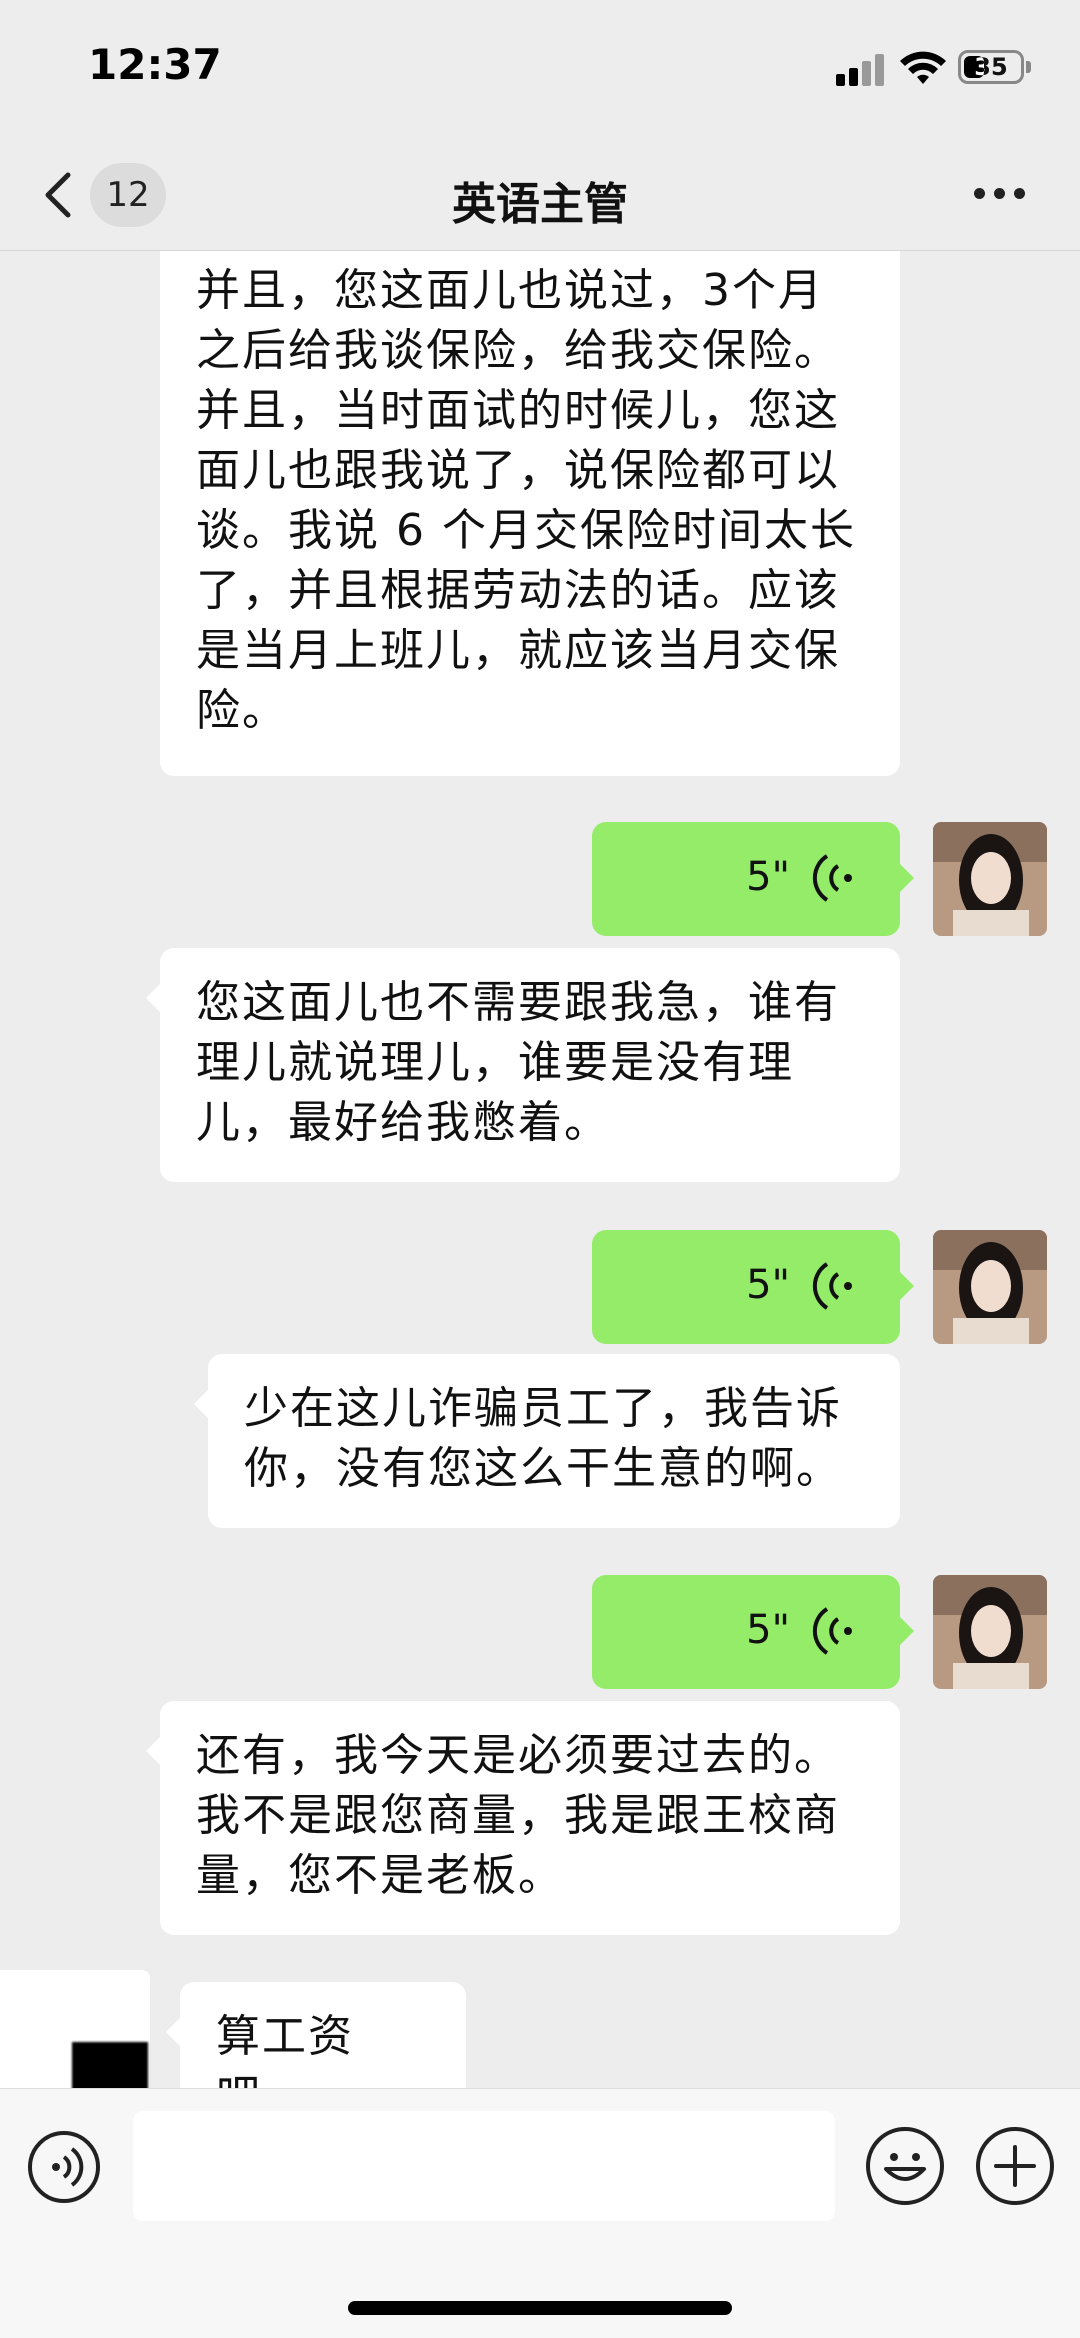 The height and width of the screenshot is (2338, 1080). I want to click on message-line: 了，并且根据劳动法的话。应该, so click(518, 590).